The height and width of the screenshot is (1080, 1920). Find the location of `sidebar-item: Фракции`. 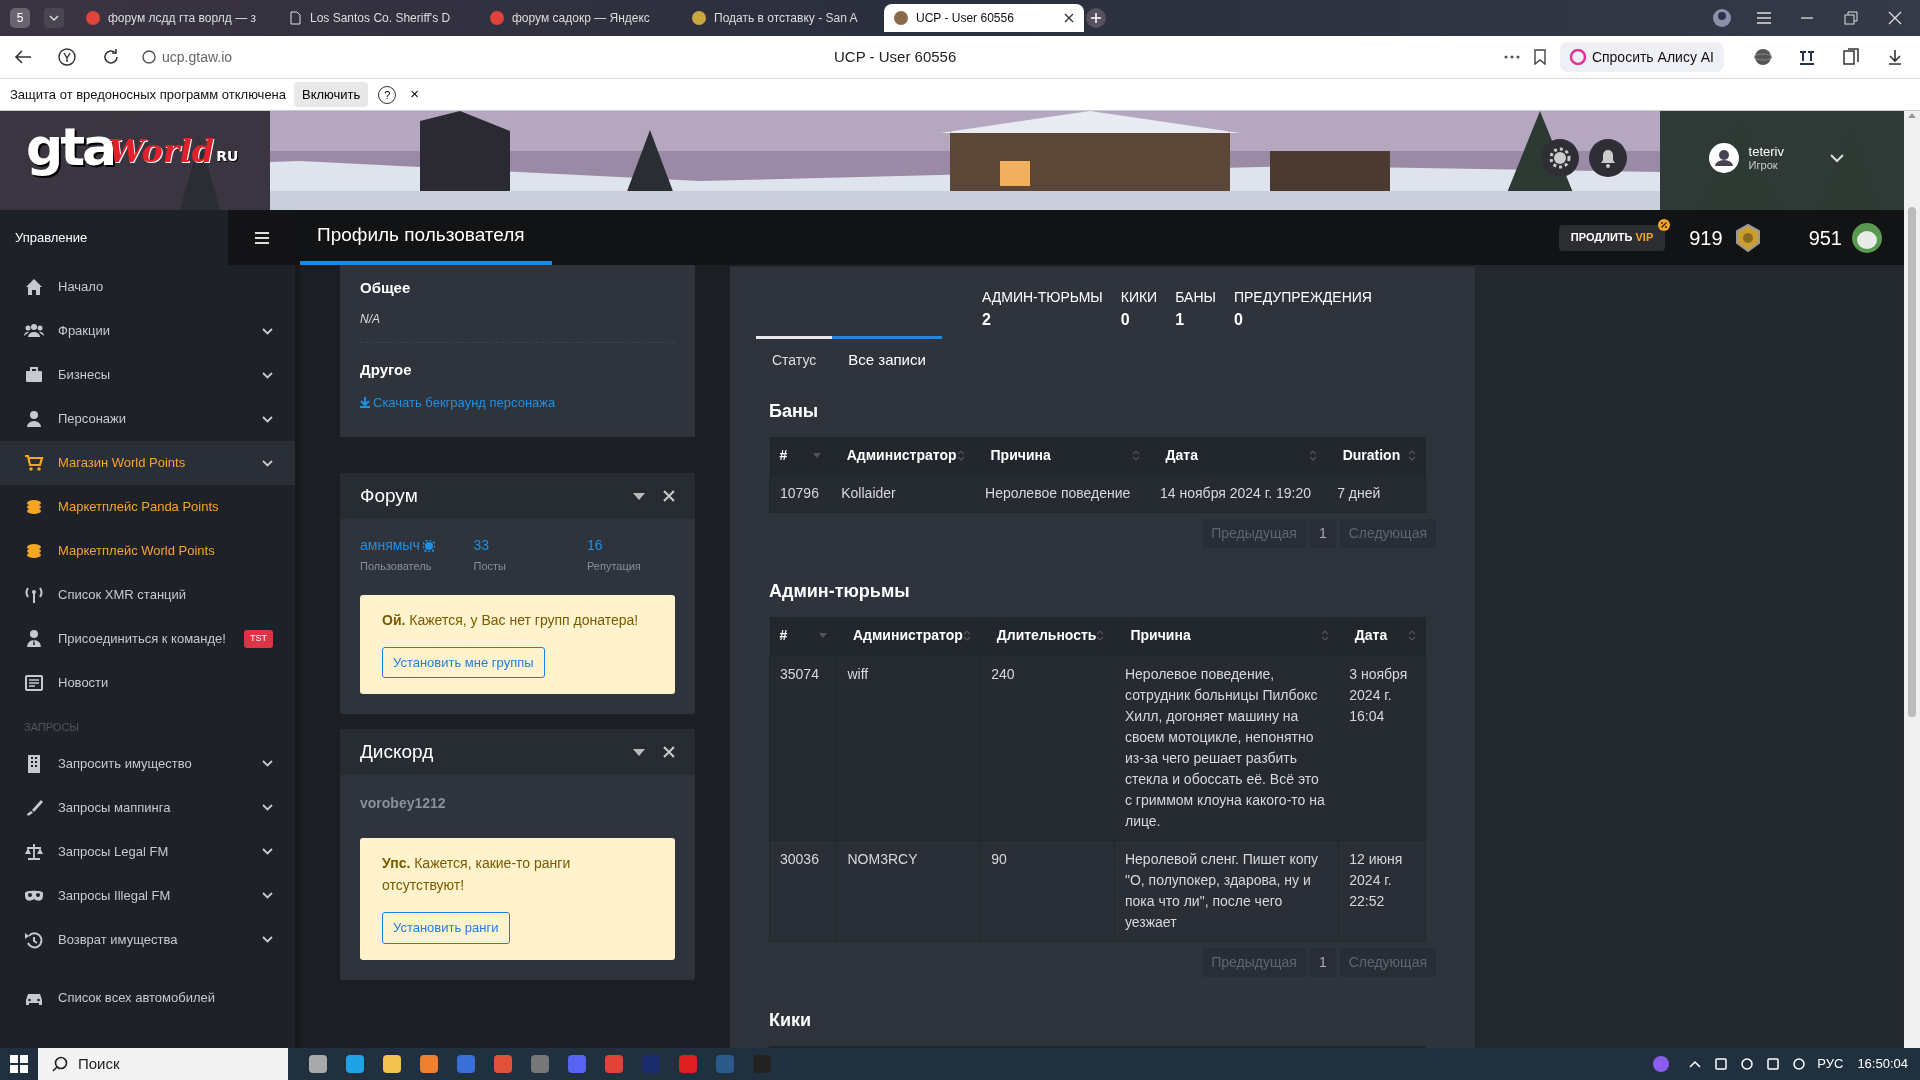

sidebar-item: Фракции is located at coordinates (147, 331).